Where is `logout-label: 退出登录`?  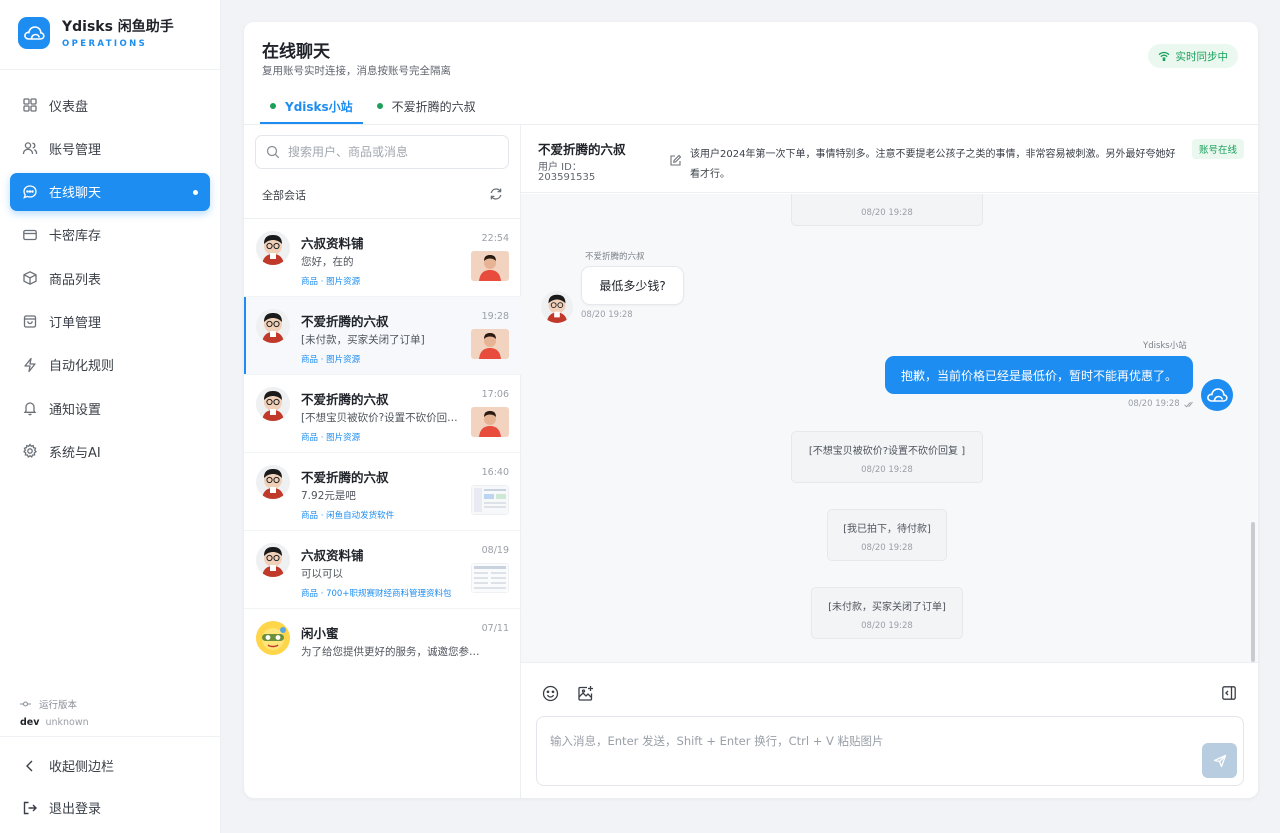 logout-label: 退出登录 is located at coordinates (75, 809).